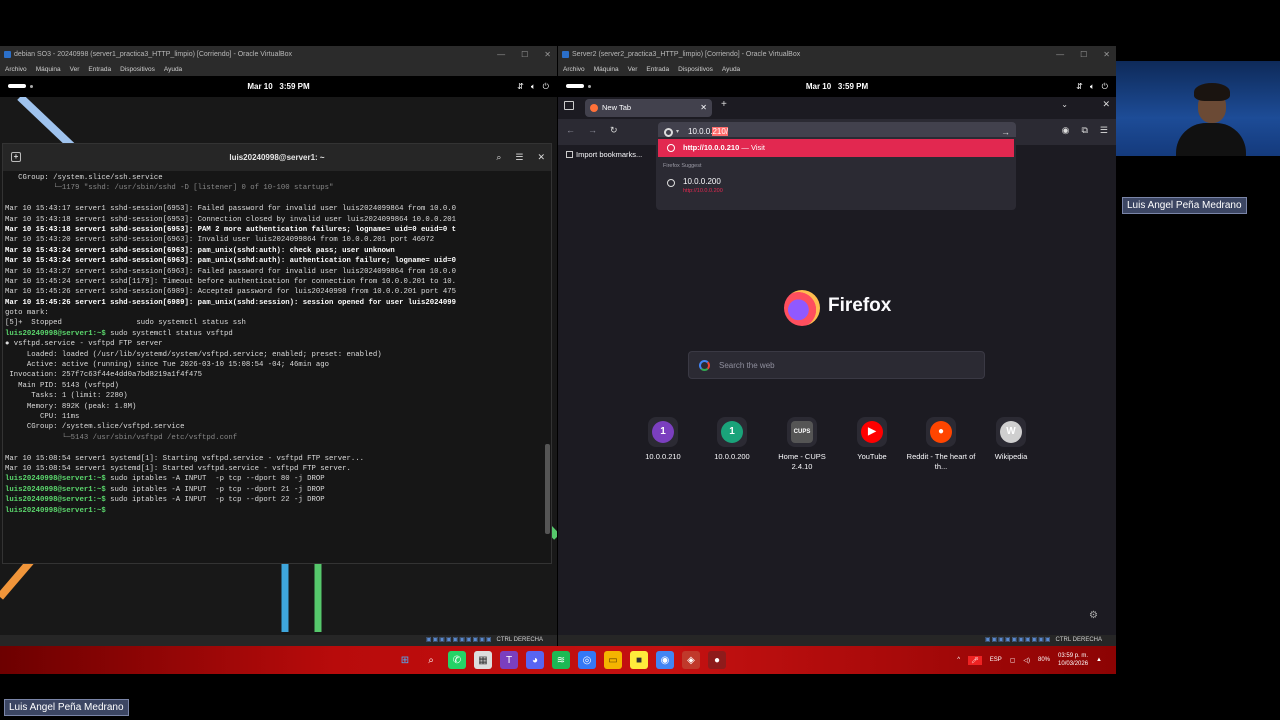 This screenshot has width=1280, height=720. What do you see at coordinates (872, 432) in the screenshot?
I see `top-site-icon: ▶` at bounding box center [872, 432].